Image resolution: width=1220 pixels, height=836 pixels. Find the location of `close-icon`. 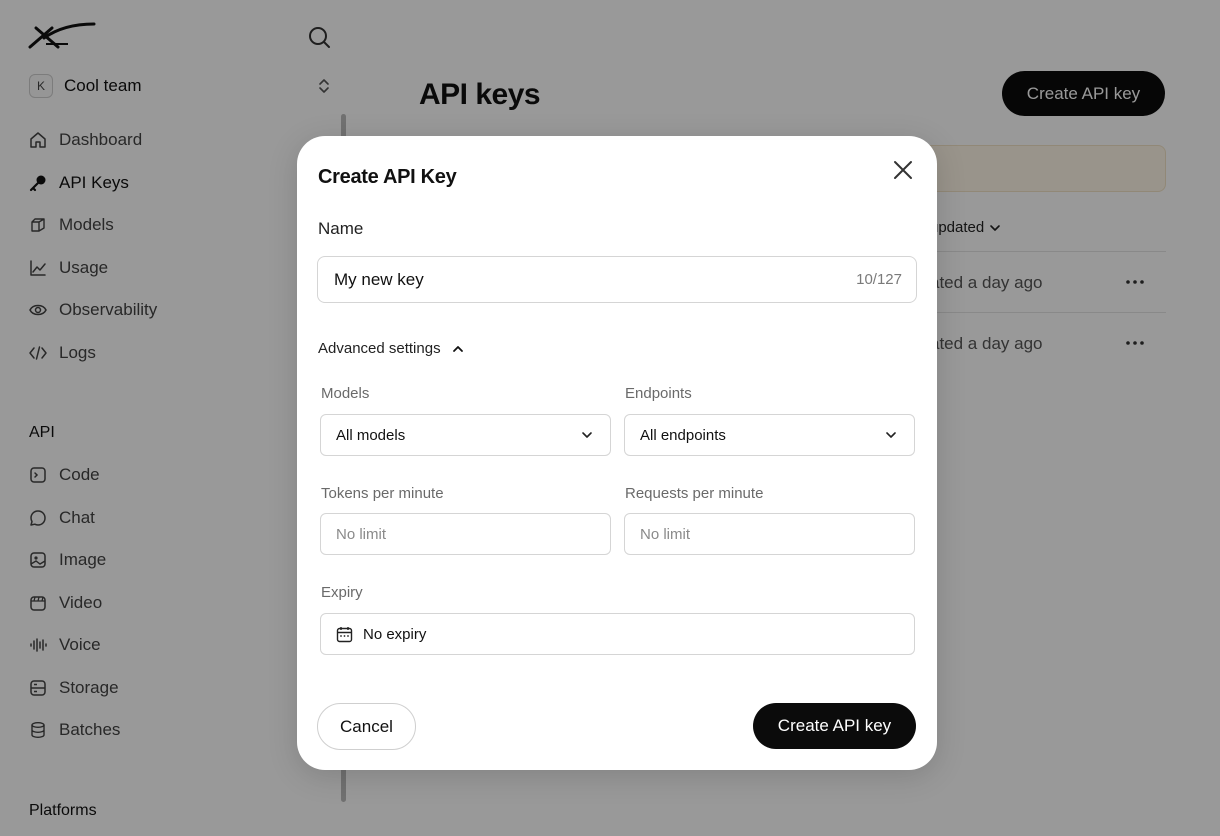

close-icon is located at coordinates (903, 170).